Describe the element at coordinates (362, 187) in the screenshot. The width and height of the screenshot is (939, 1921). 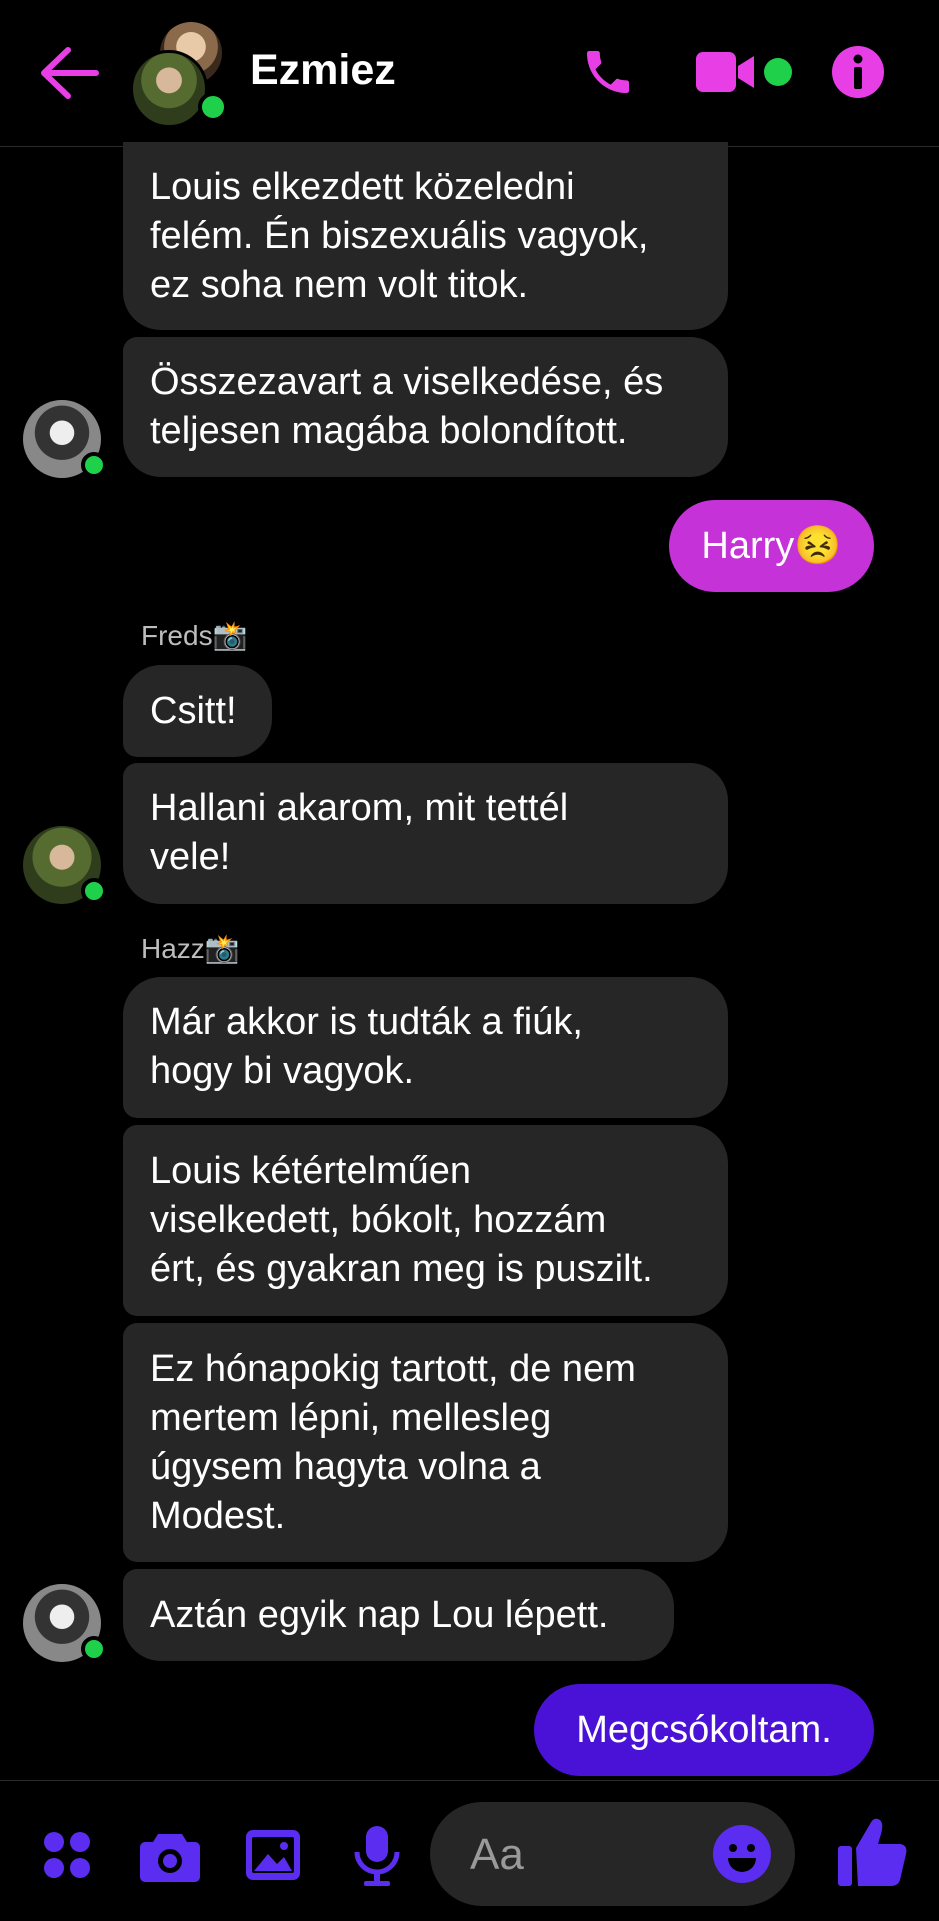
I see `message-line: Louis elkezdett közeledni` at that location.